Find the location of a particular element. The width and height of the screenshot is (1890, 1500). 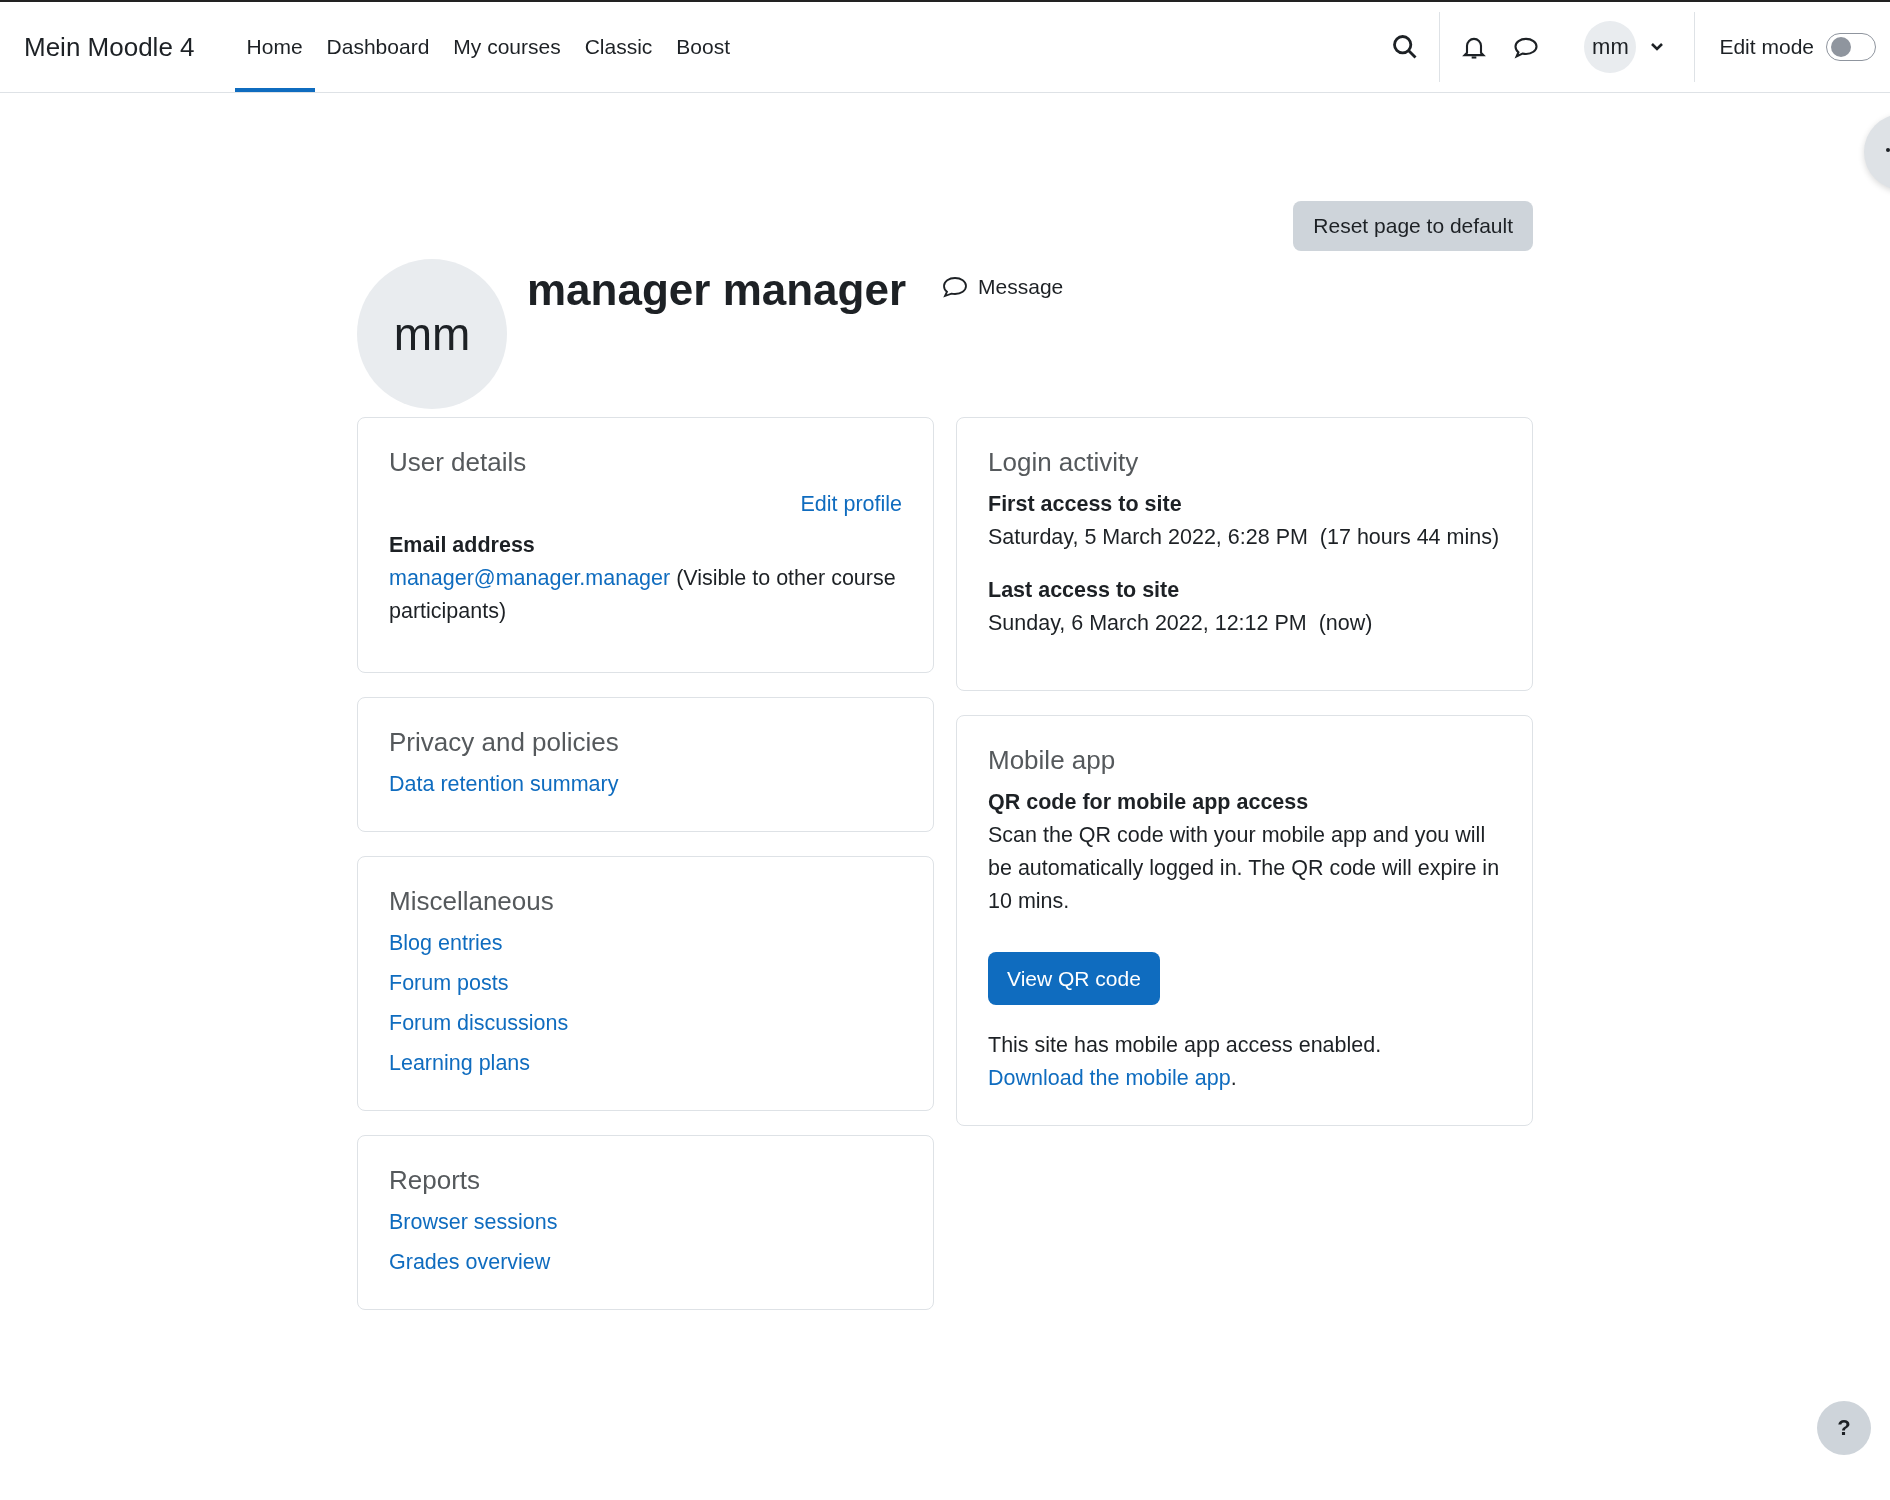

download-text: Download the mobile app. is located at coordinates (1113, 1078).